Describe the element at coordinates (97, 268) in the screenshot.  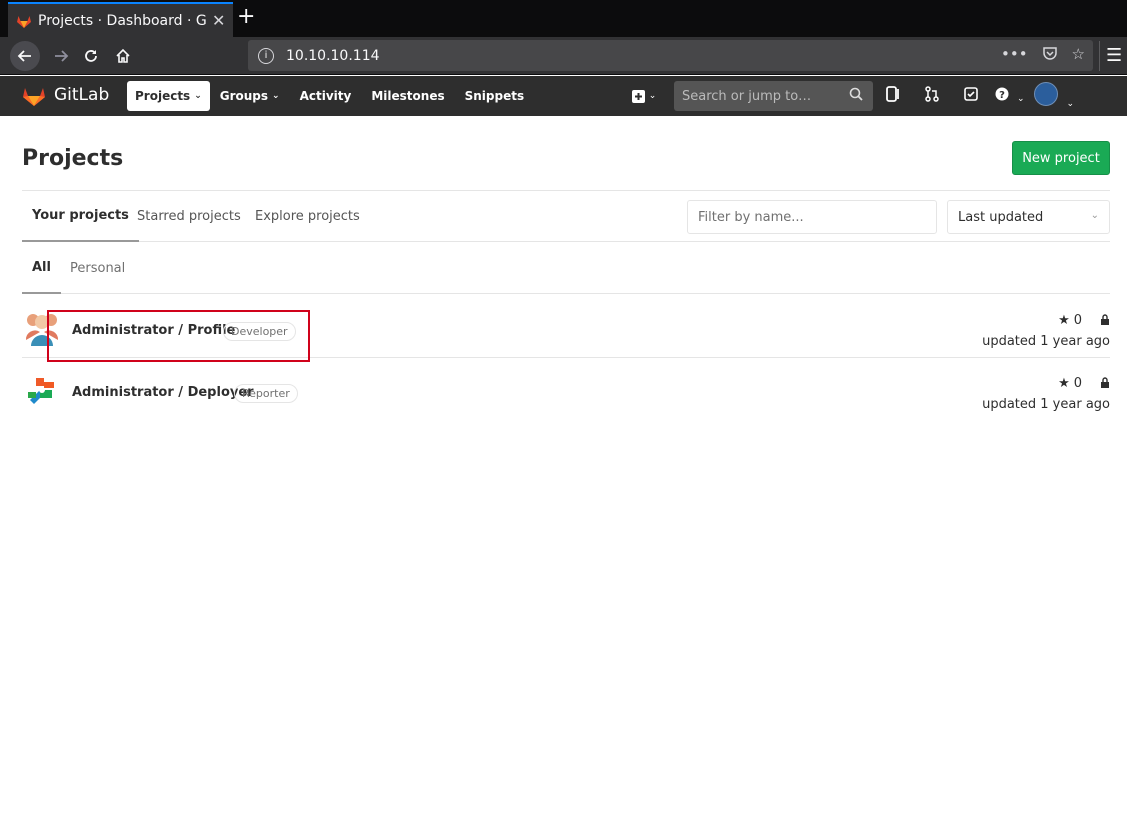
I see `subtab-personal: Personal` at that location.